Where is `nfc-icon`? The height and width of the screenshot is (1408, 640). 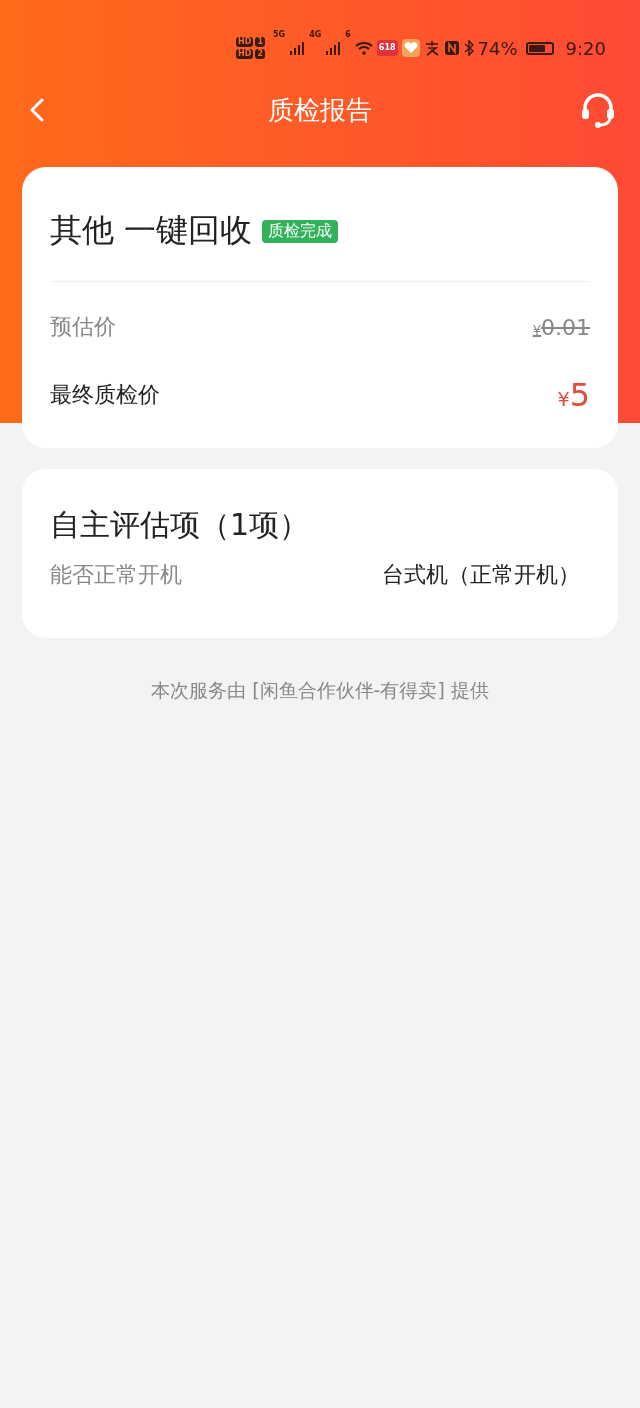 nfc-icon is located at coordinates (451, 48).